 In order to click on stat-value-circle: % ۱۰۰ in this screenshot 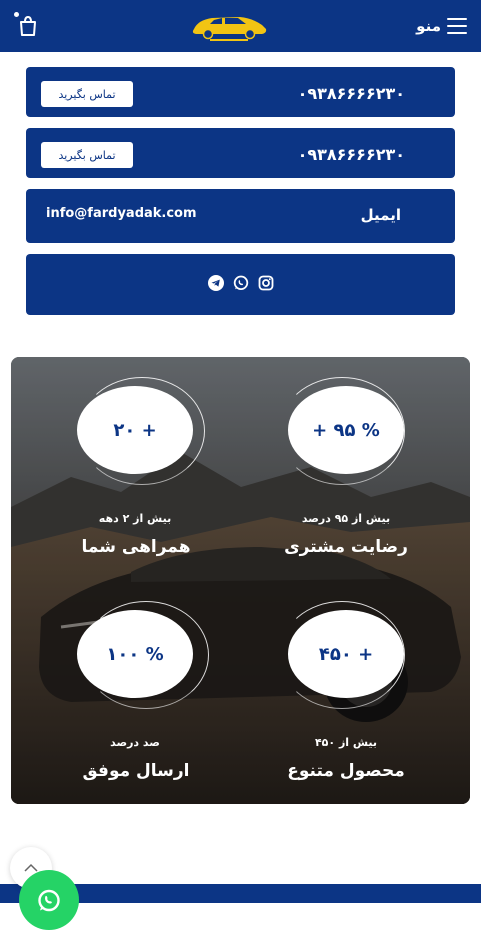, I will do `click(135, 654)`.